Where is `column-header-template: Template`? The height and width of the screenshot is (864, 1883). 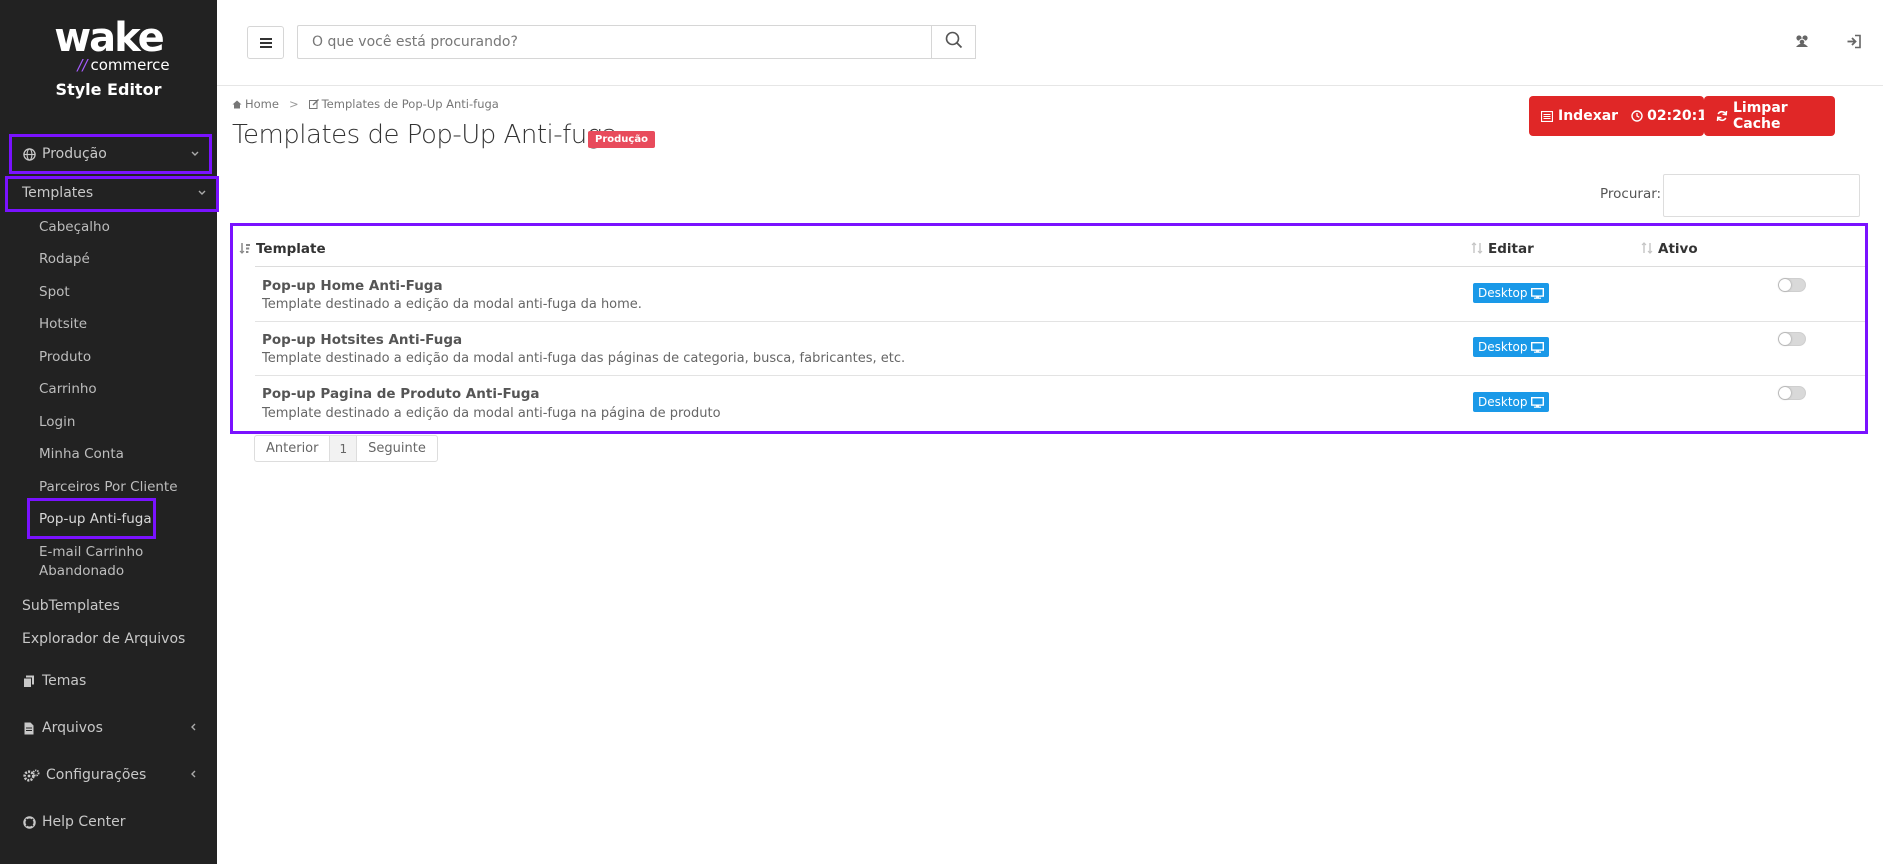
column-header-template: Template is located at coordinates (282, 249).